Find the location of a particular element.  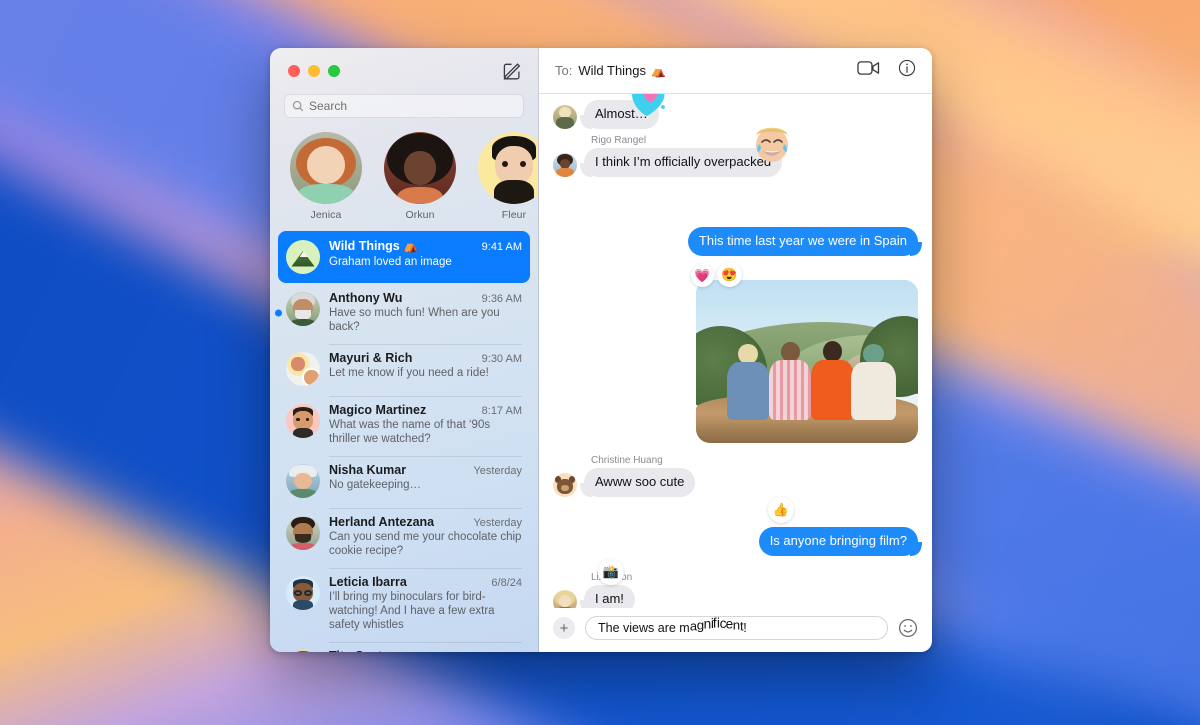

compose-icon is located at coordinates (512, 71).